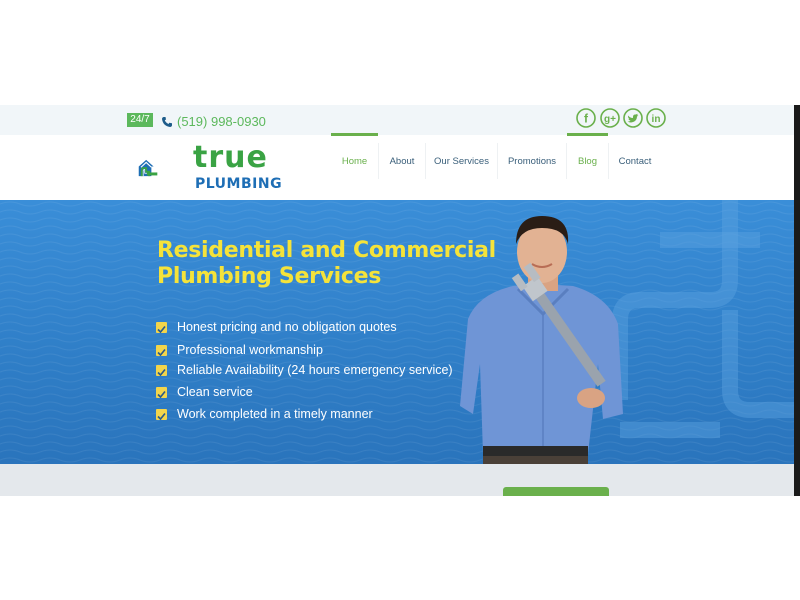  I want to click on svg-text: g+, so click(610, 119).